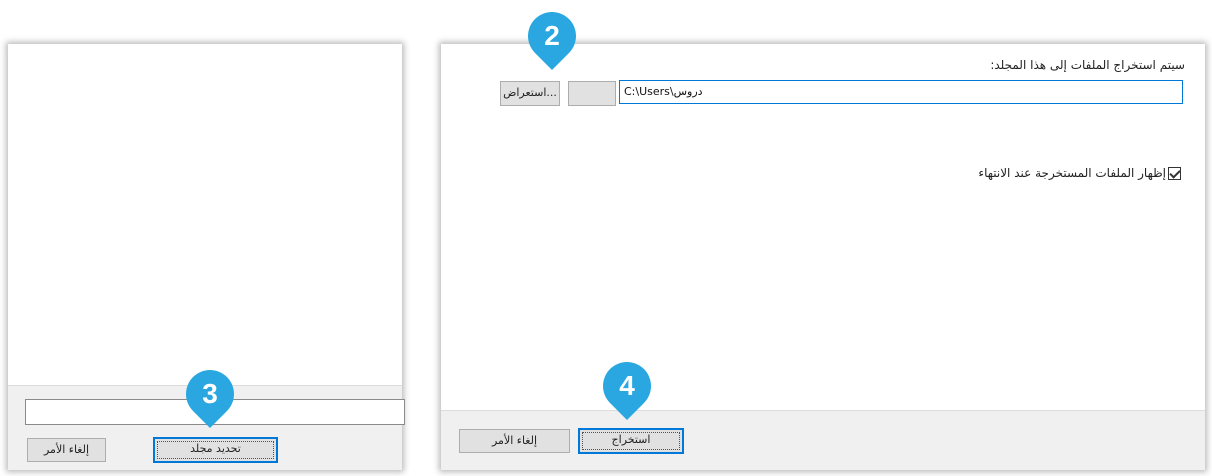 This screenshot has width=1212, height=476. What do you see at coordinates (663, 91) in the screenshot?
I see `destination-path-text: C:\Users\دروس` at bounding box center [663, 91].